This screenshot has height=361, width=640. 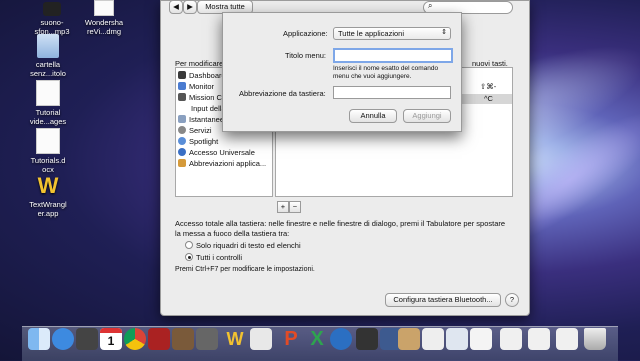 I want to click on search-icon: ⌕, so click(x=430, y=5).